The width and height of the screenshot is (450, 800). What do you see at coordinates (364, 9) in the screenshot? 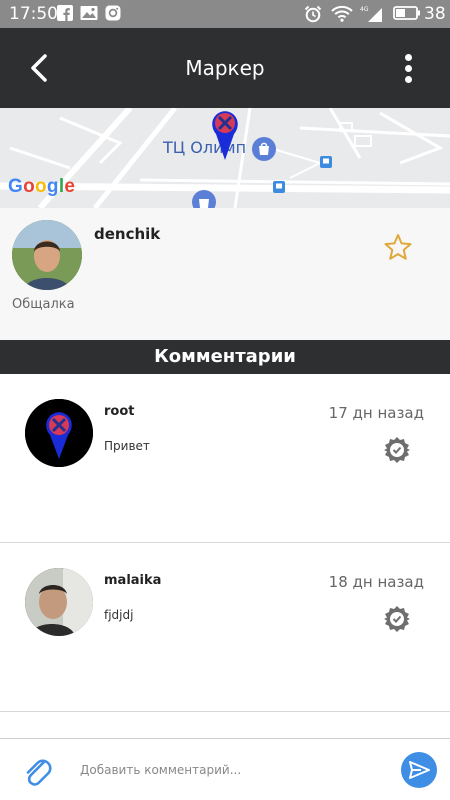
I see `network-label: 4G` at bounding box center [364, 9].